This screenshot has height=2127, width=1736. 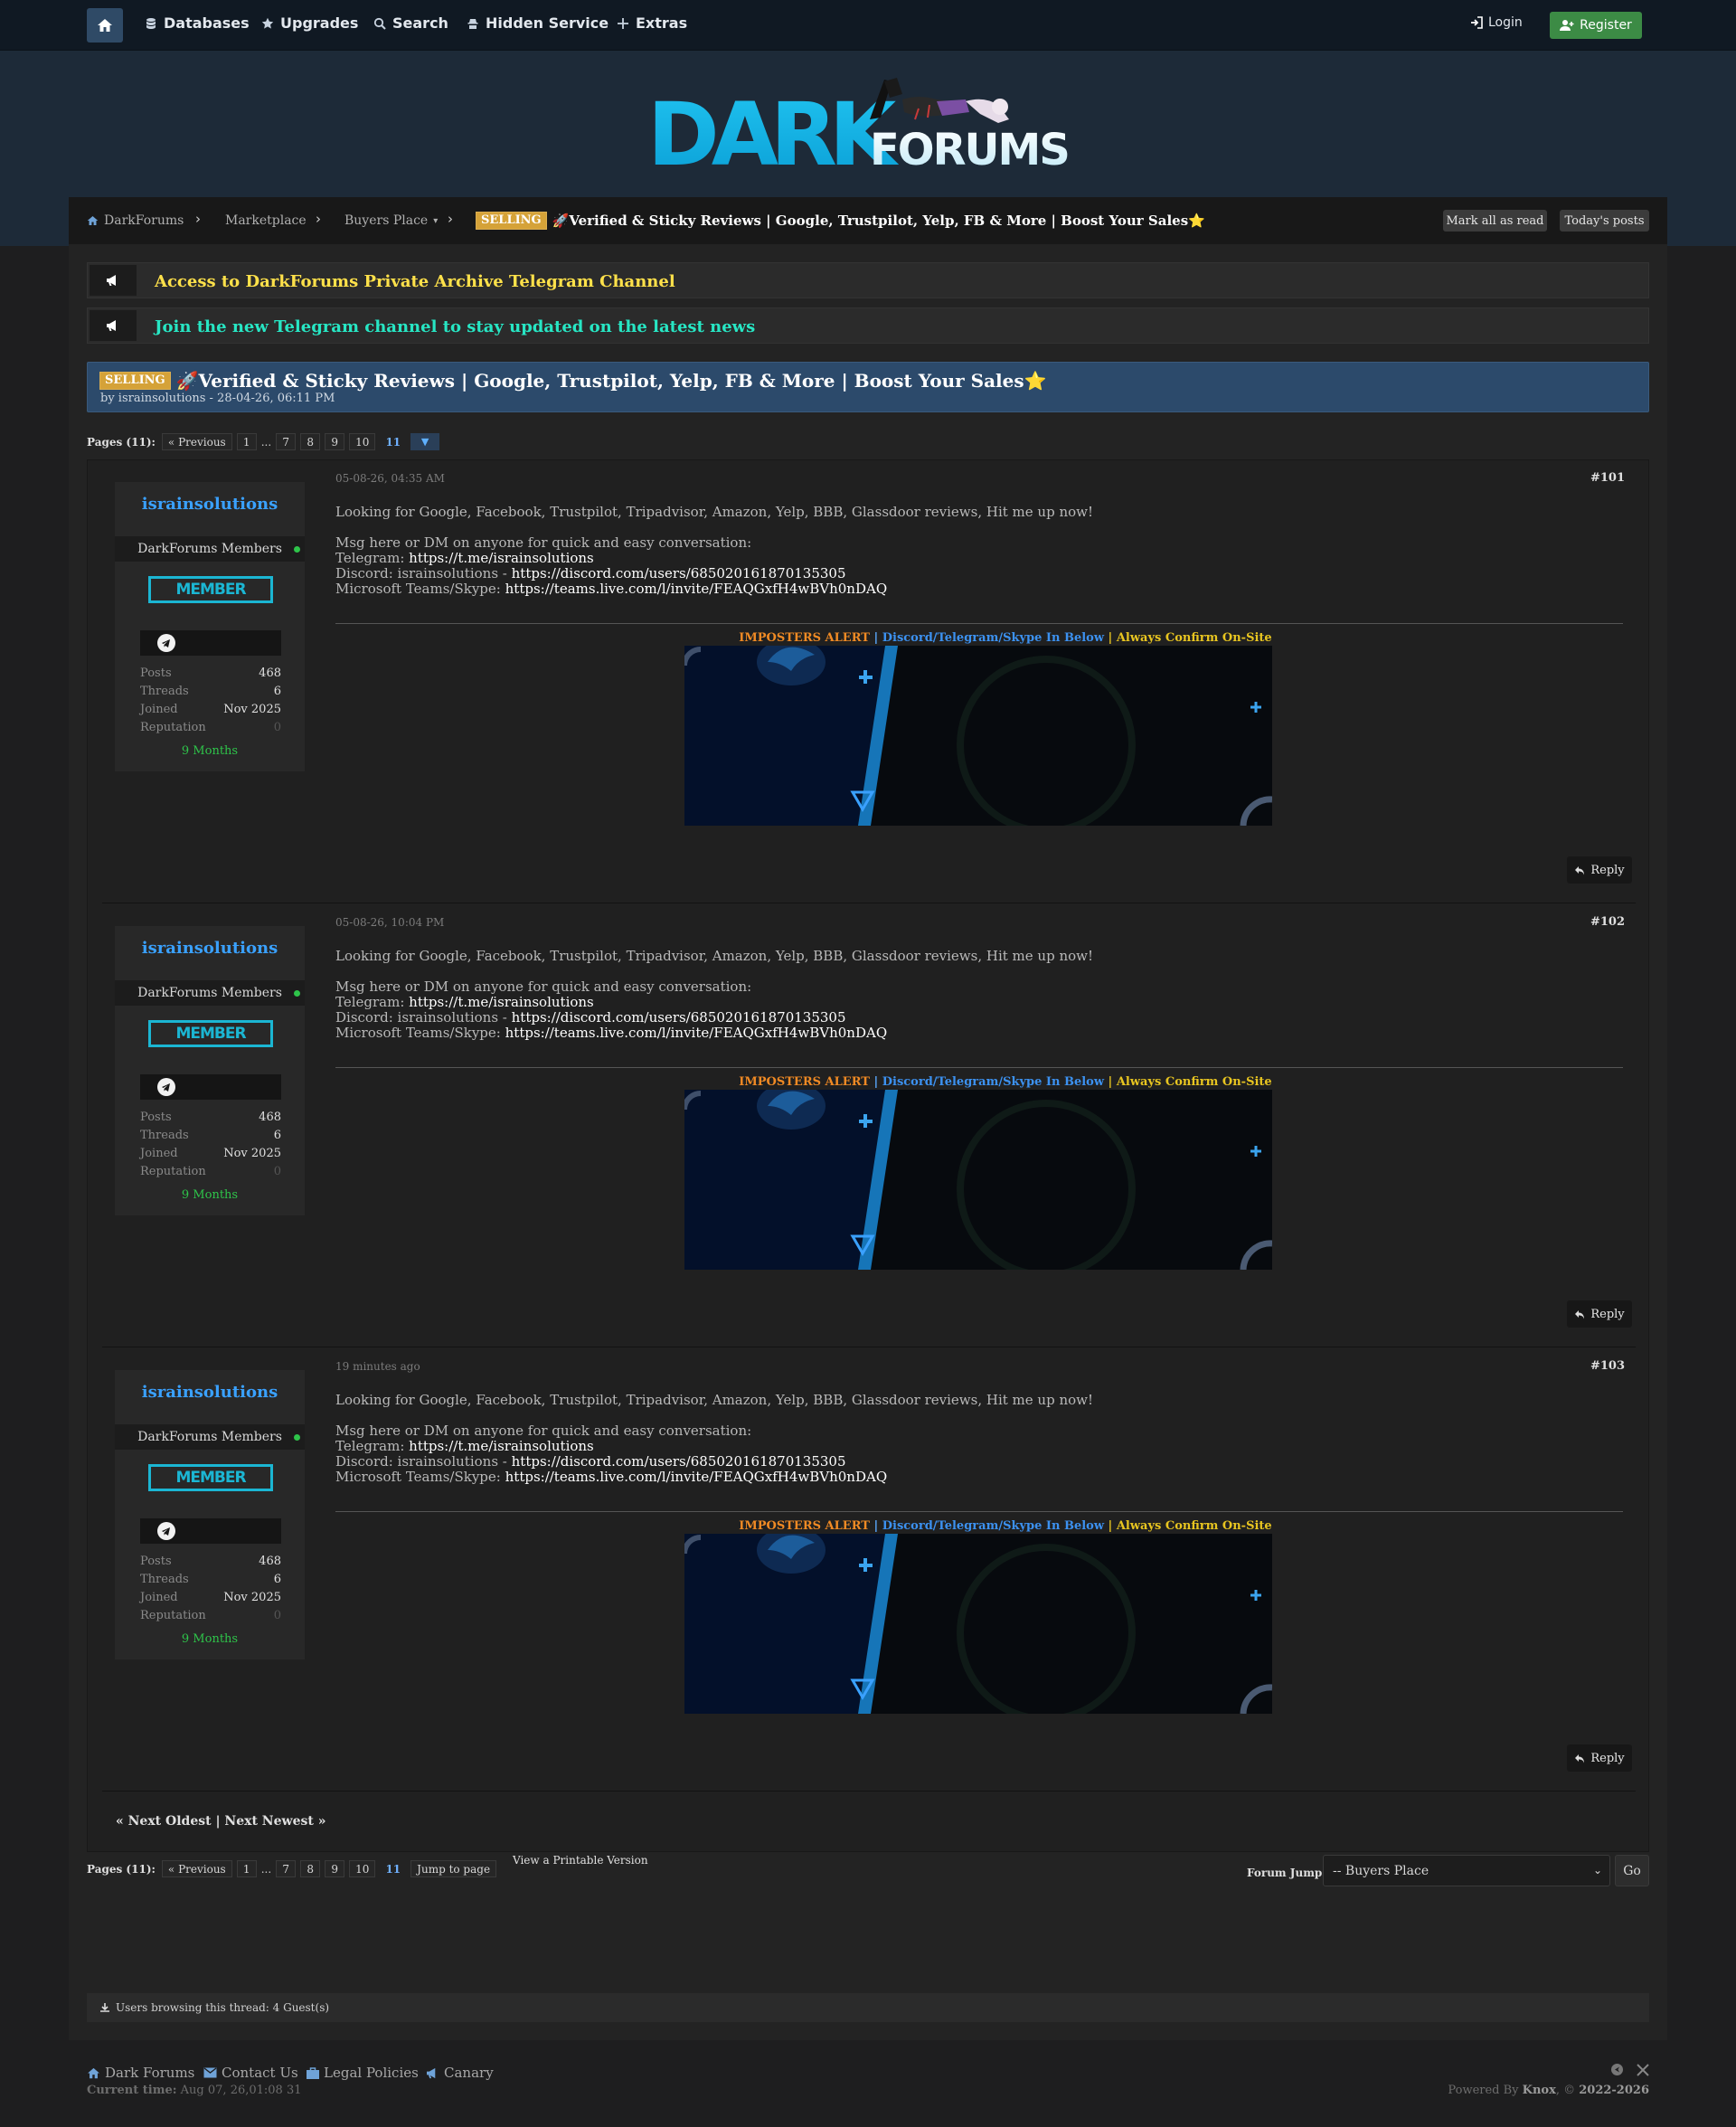 I want to click on plus-icon, so click(x=623, y=23).